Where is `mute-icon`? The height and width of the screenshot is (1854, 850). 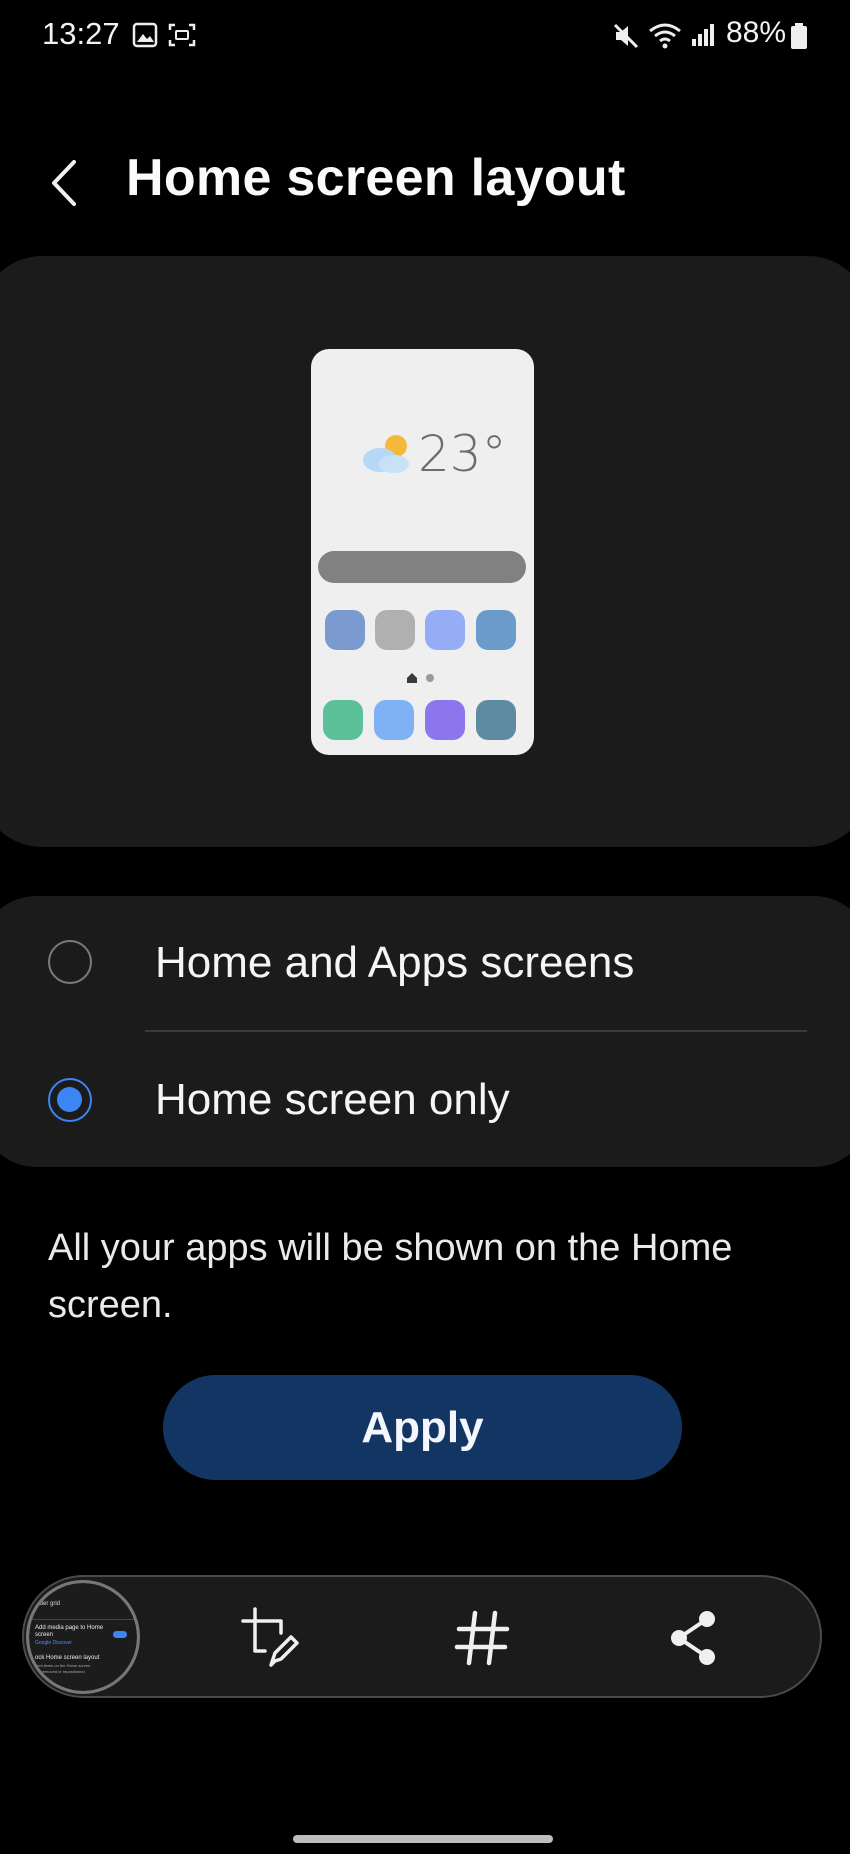
mute-icon is located at coordinates (626, 36).